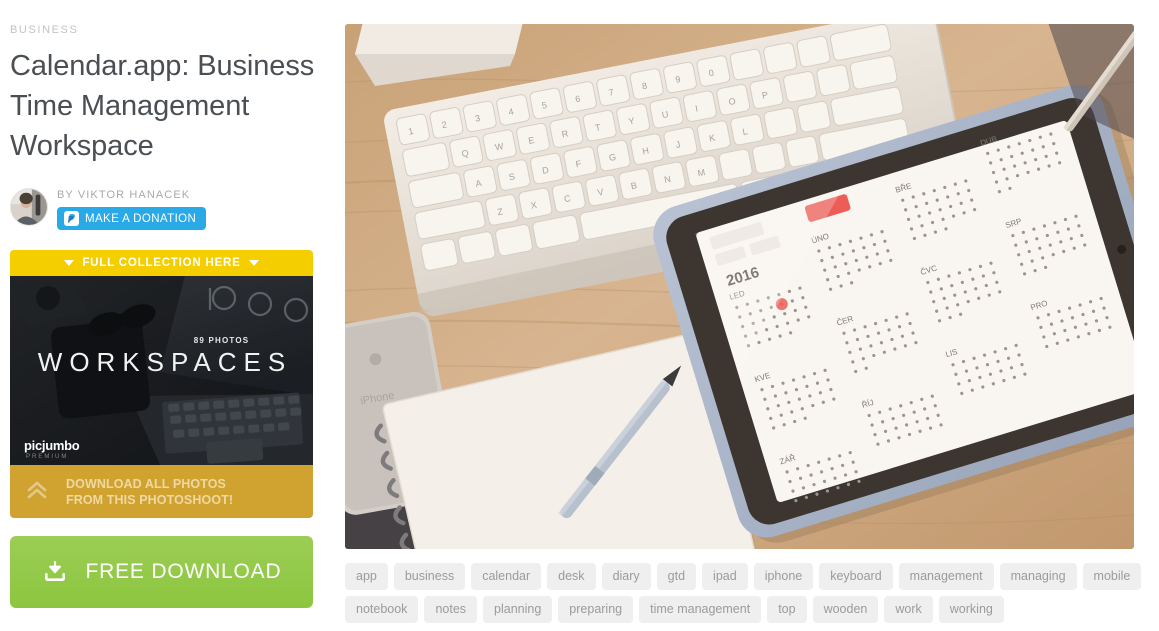 The height and width of the screenshot is (631, 1159). I want to click on tag-item: top, so click(787, 609).